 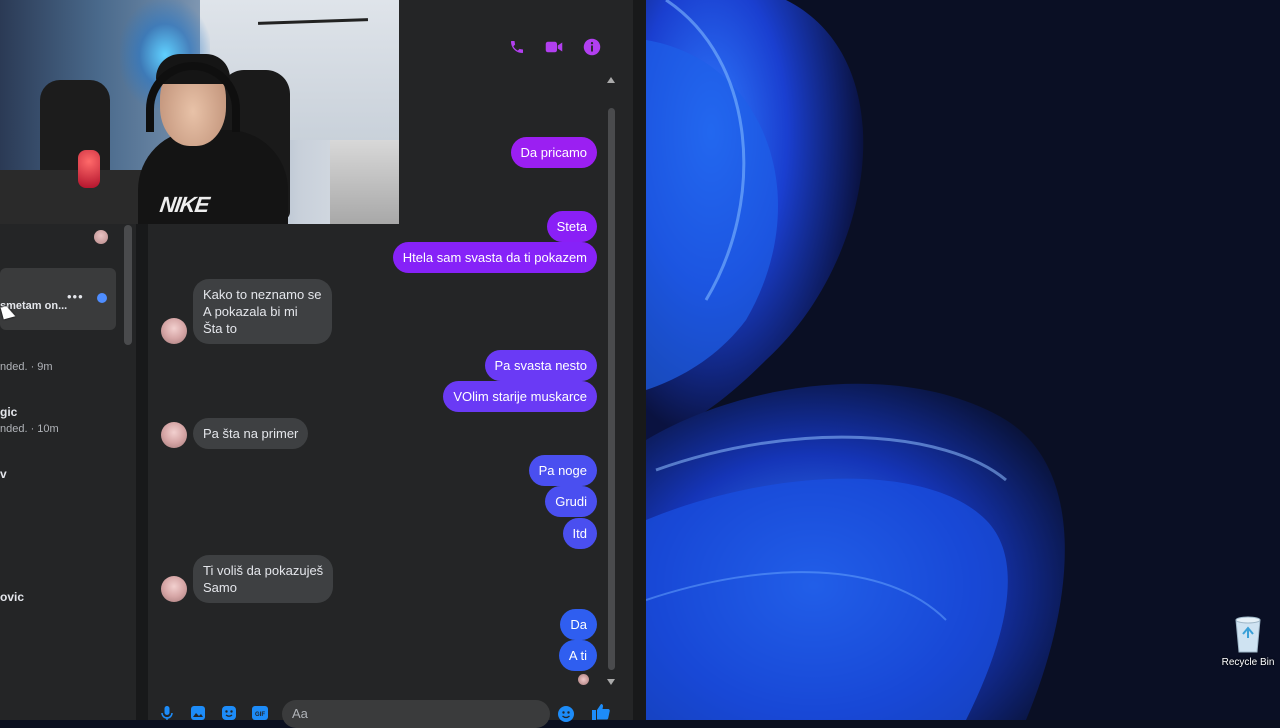 I want to click on sticker-icon, so click(x=229, y=713).